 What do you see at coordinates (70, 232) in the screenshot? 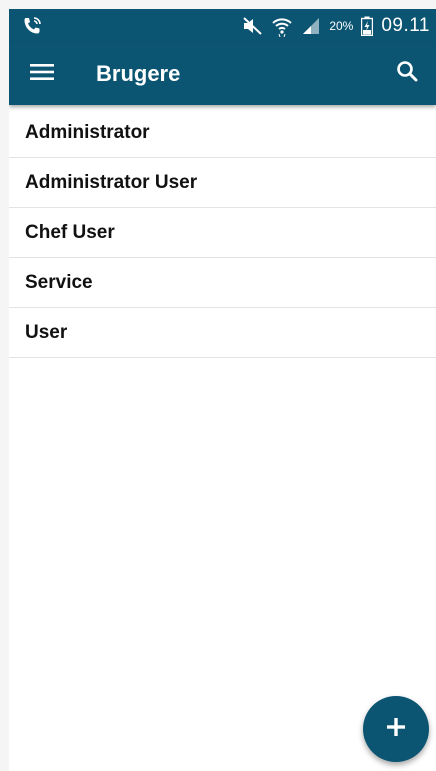
I see `user-name: Chef User` at bounding box center [70, 232].